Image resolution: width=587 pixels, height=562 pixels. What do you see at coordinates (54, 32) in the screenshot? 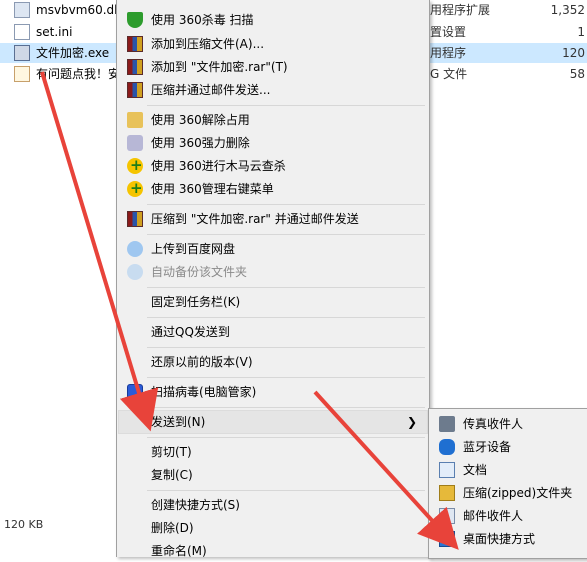
I see `file-name: set.ini` at bounding box center [54, 32].